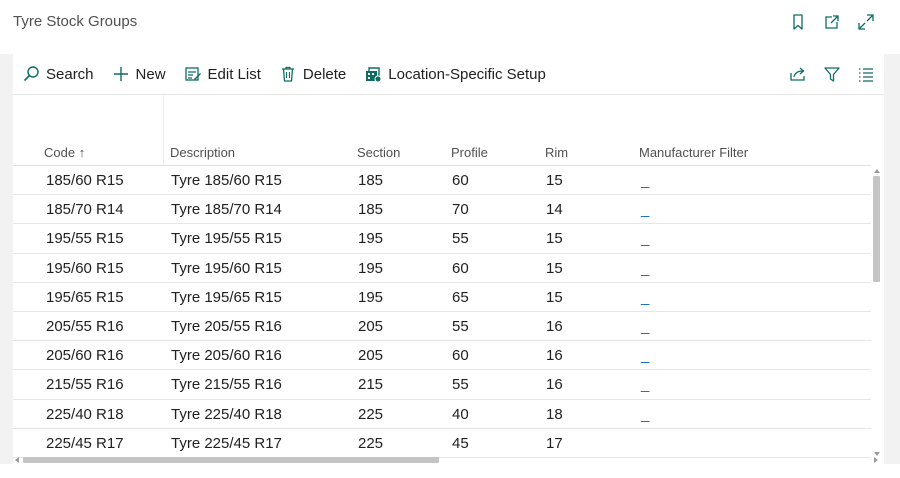 This screenshot has height=478, width=900. What do you see at coordinates (554, 210) in the screenshot?
I see `cell-rim: 14` at bounding box center [554, 210].